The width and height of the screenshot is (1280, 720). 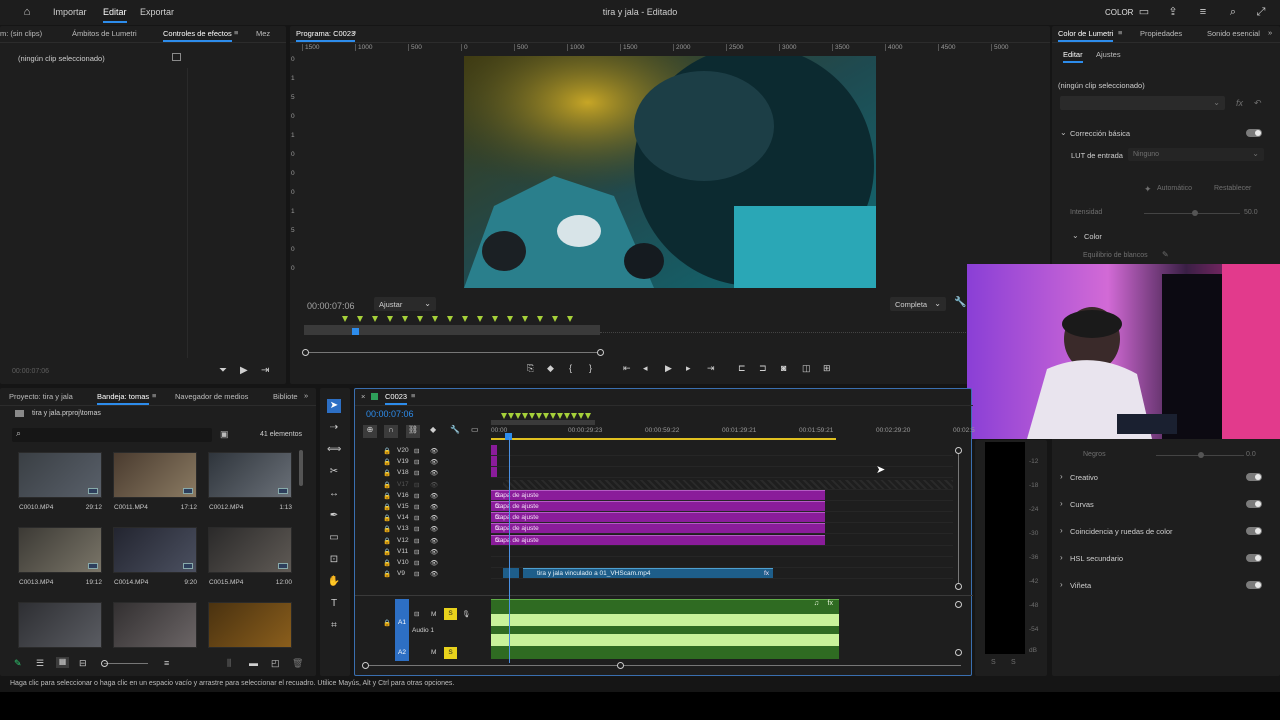 What do you see at coordinates (1270, 32) in the screenshot?
I see `more-tabs-icon: »` at bounding box center [1270, 32].